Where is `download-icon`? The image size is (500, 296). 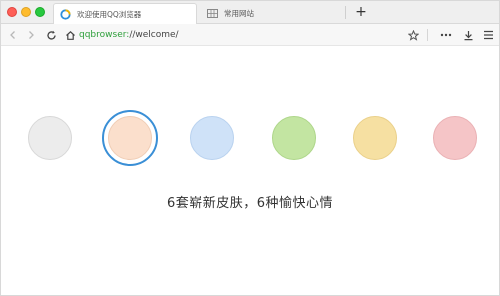
download-icon is located at coordinates (468, 35).